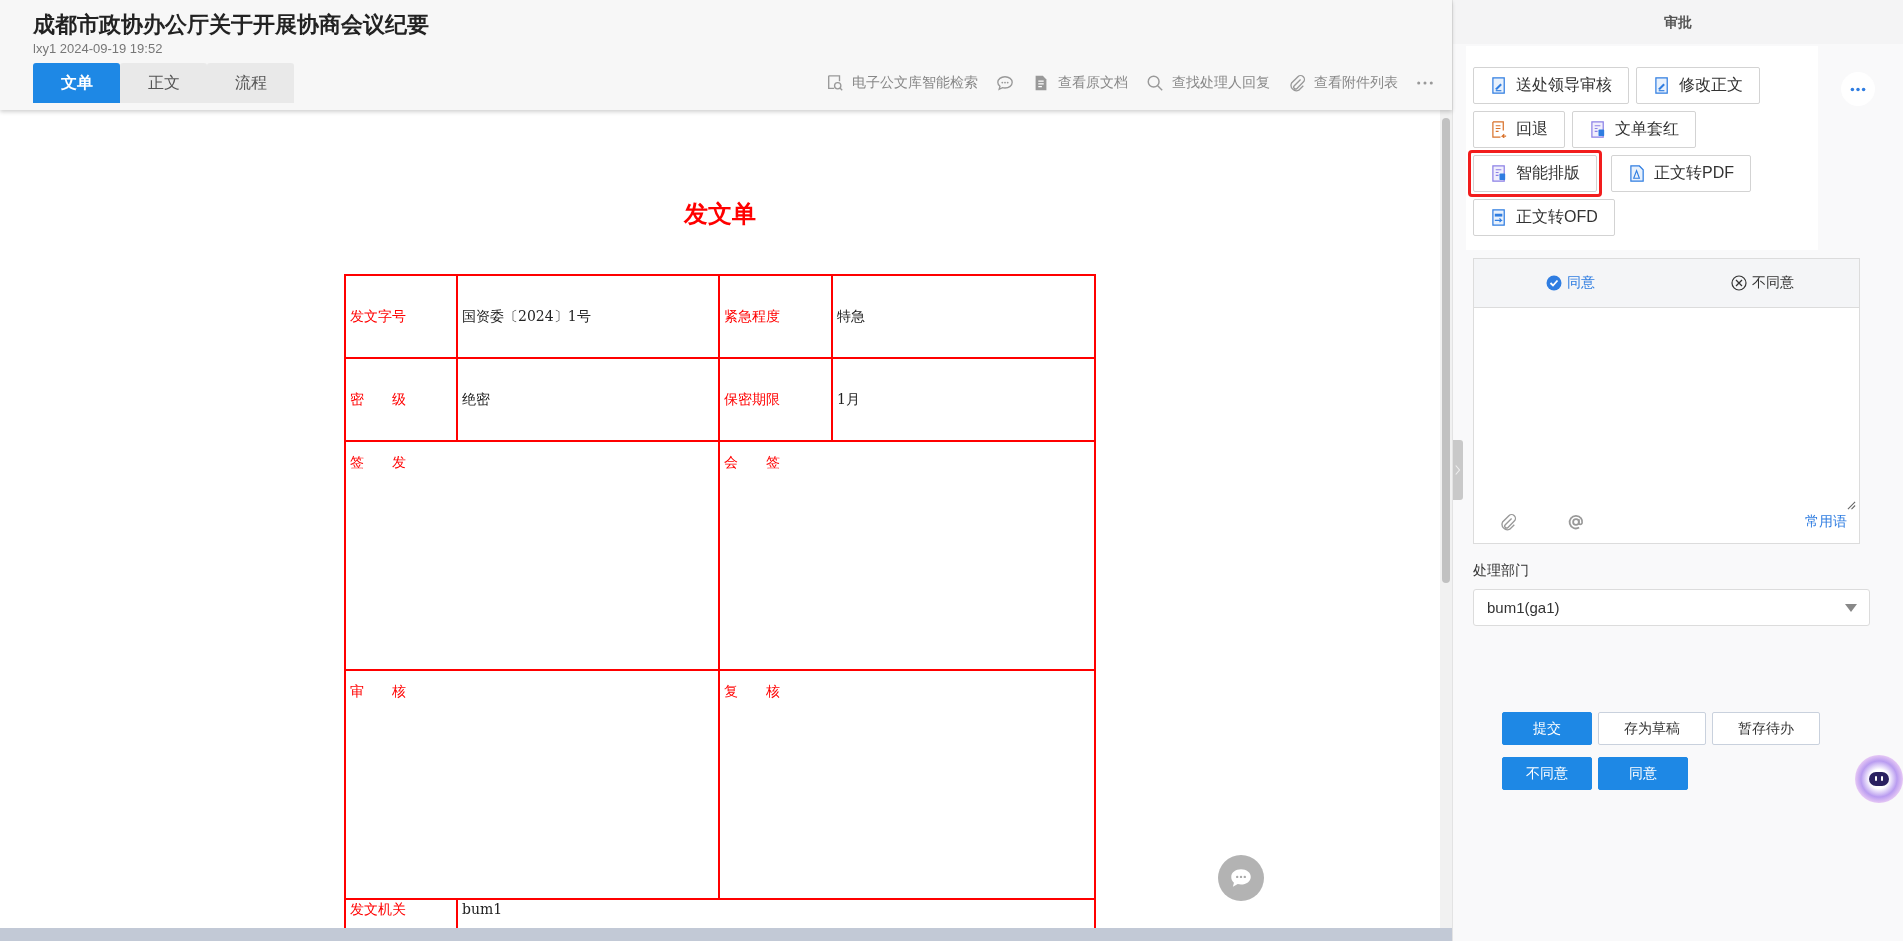 Image resolution: width=1903 pixels, height=941 pixels. I want to click on action-button: 正文转PDF, so click(1681, 173).